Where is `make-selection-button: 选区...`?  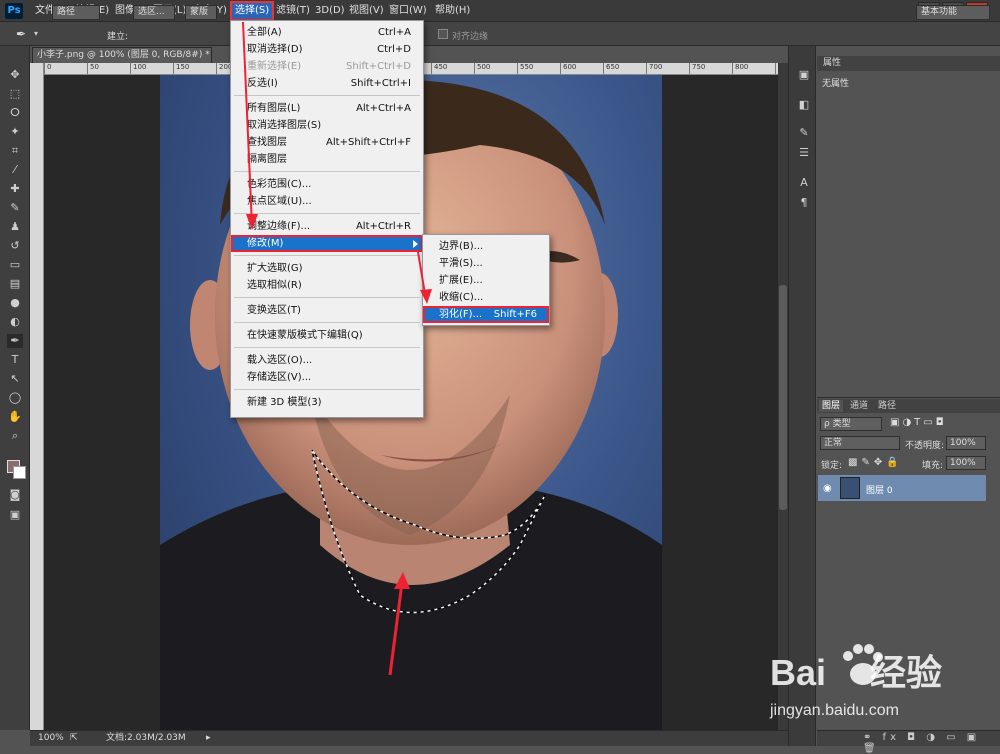 make-selection-button: 选区... is located at coordinates (154, 12).